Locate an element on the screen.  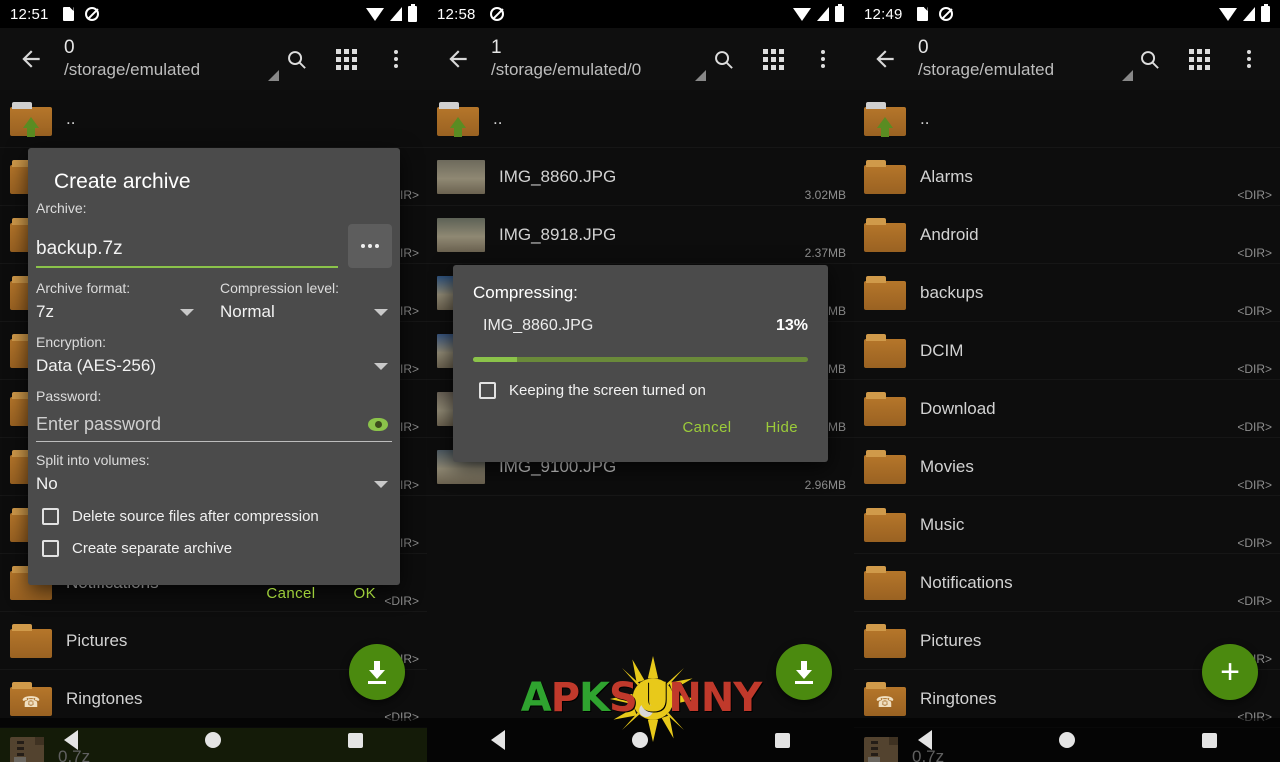
separate-archive-checkbox is located at coordinates (50, 548).